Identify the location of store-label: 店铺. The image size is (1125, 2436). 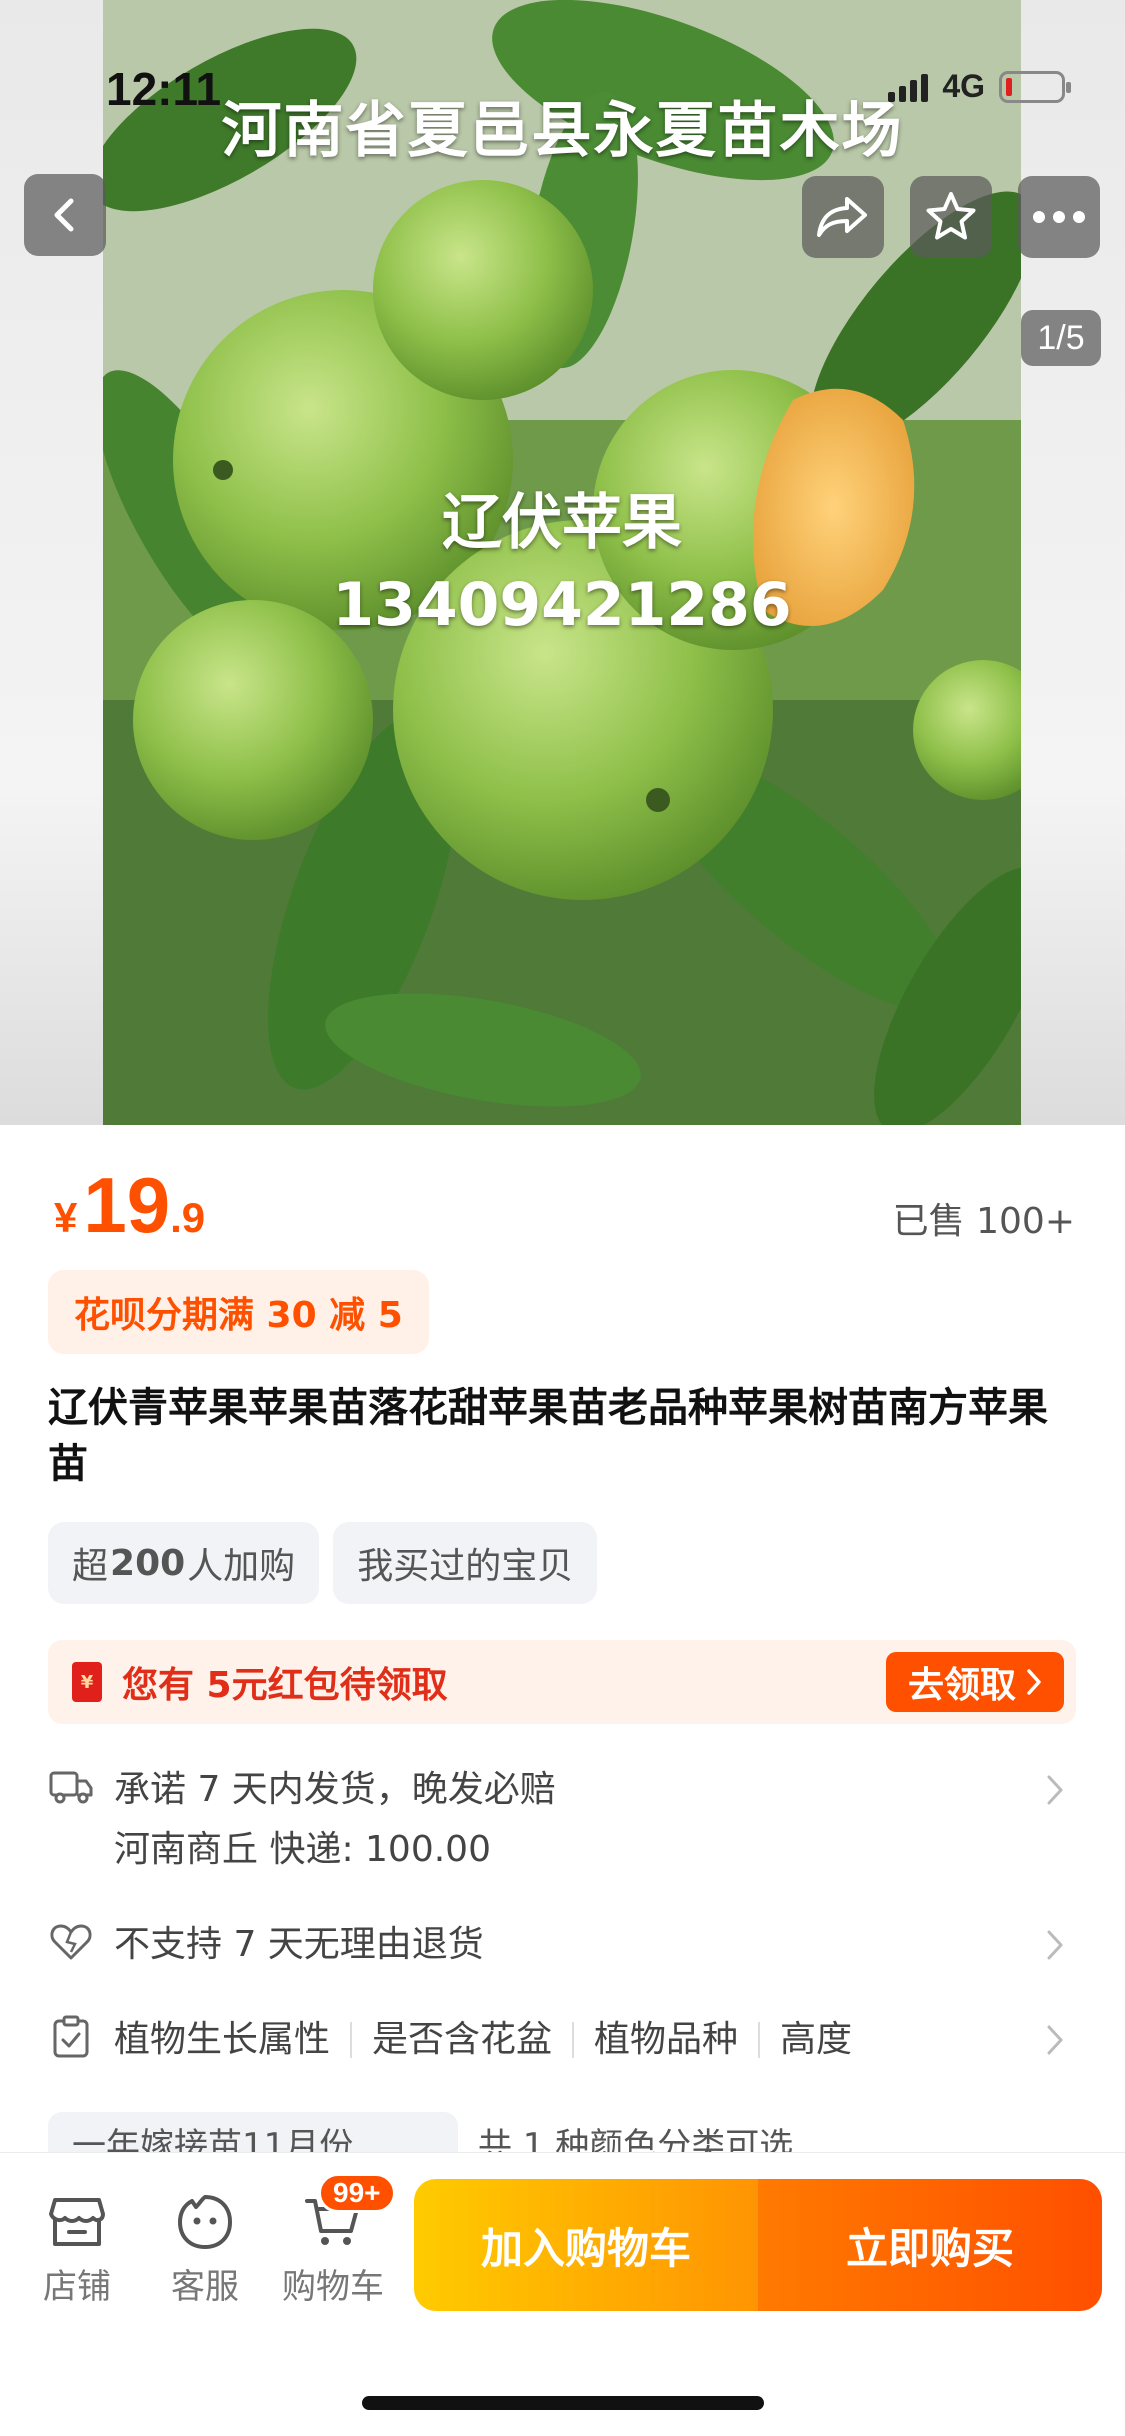
(77, 2287).